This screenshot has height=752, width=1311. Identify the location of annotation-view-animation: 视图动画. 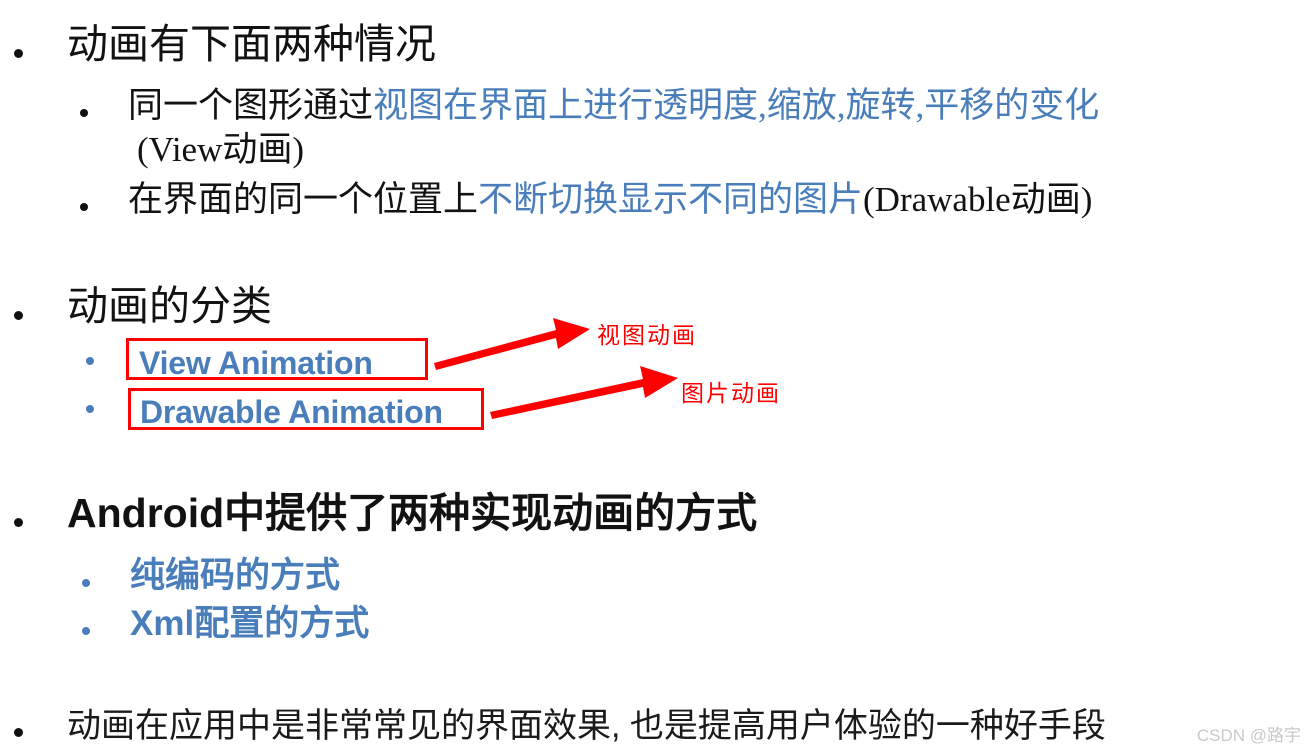
(647, 335).